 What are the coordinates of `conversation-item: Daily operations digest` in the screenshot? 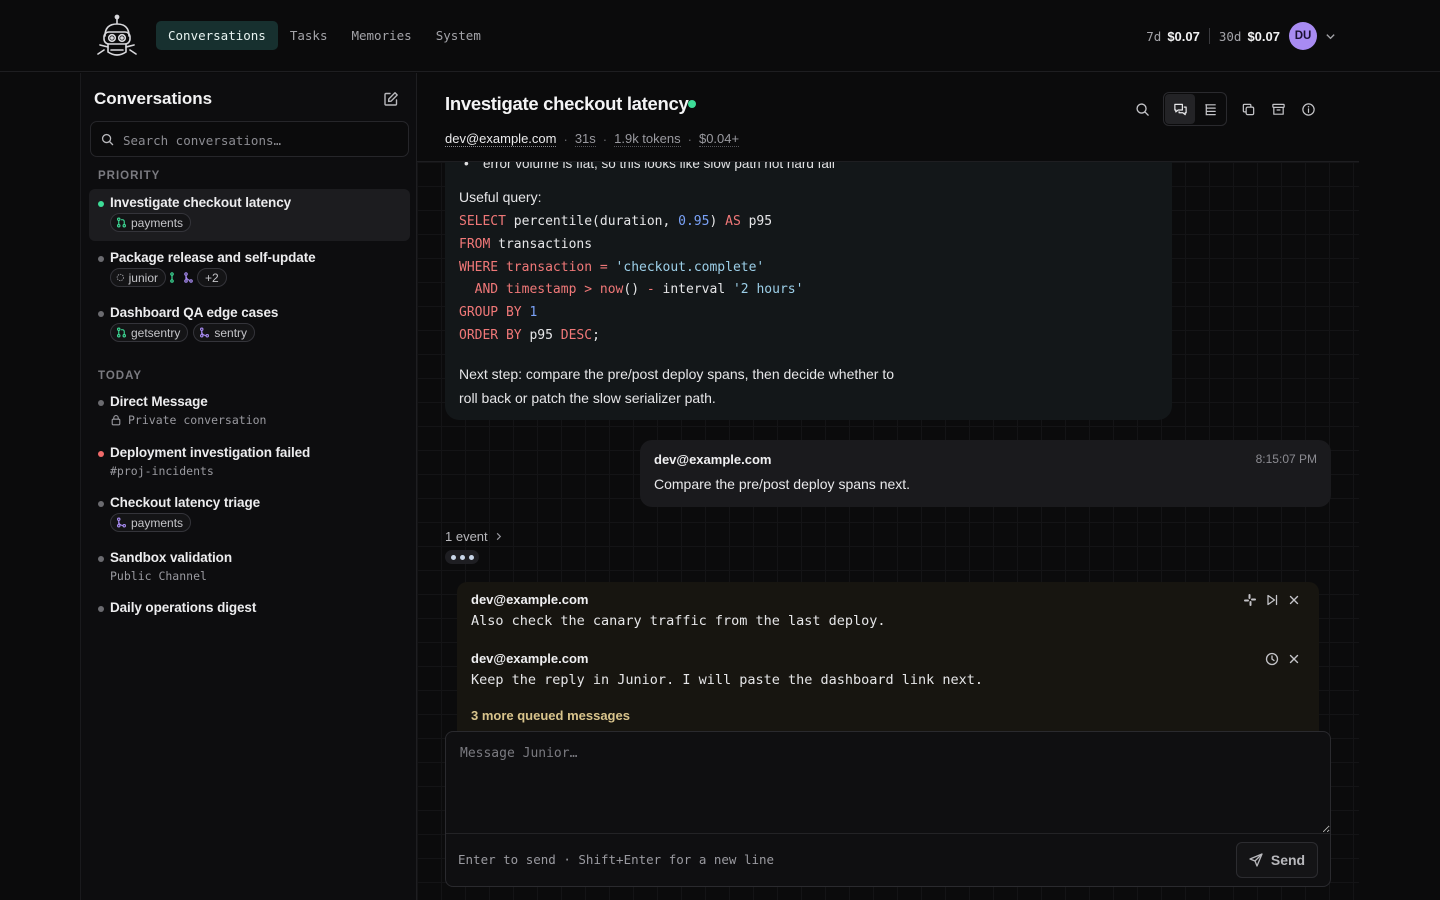 It's located at (249, 609).